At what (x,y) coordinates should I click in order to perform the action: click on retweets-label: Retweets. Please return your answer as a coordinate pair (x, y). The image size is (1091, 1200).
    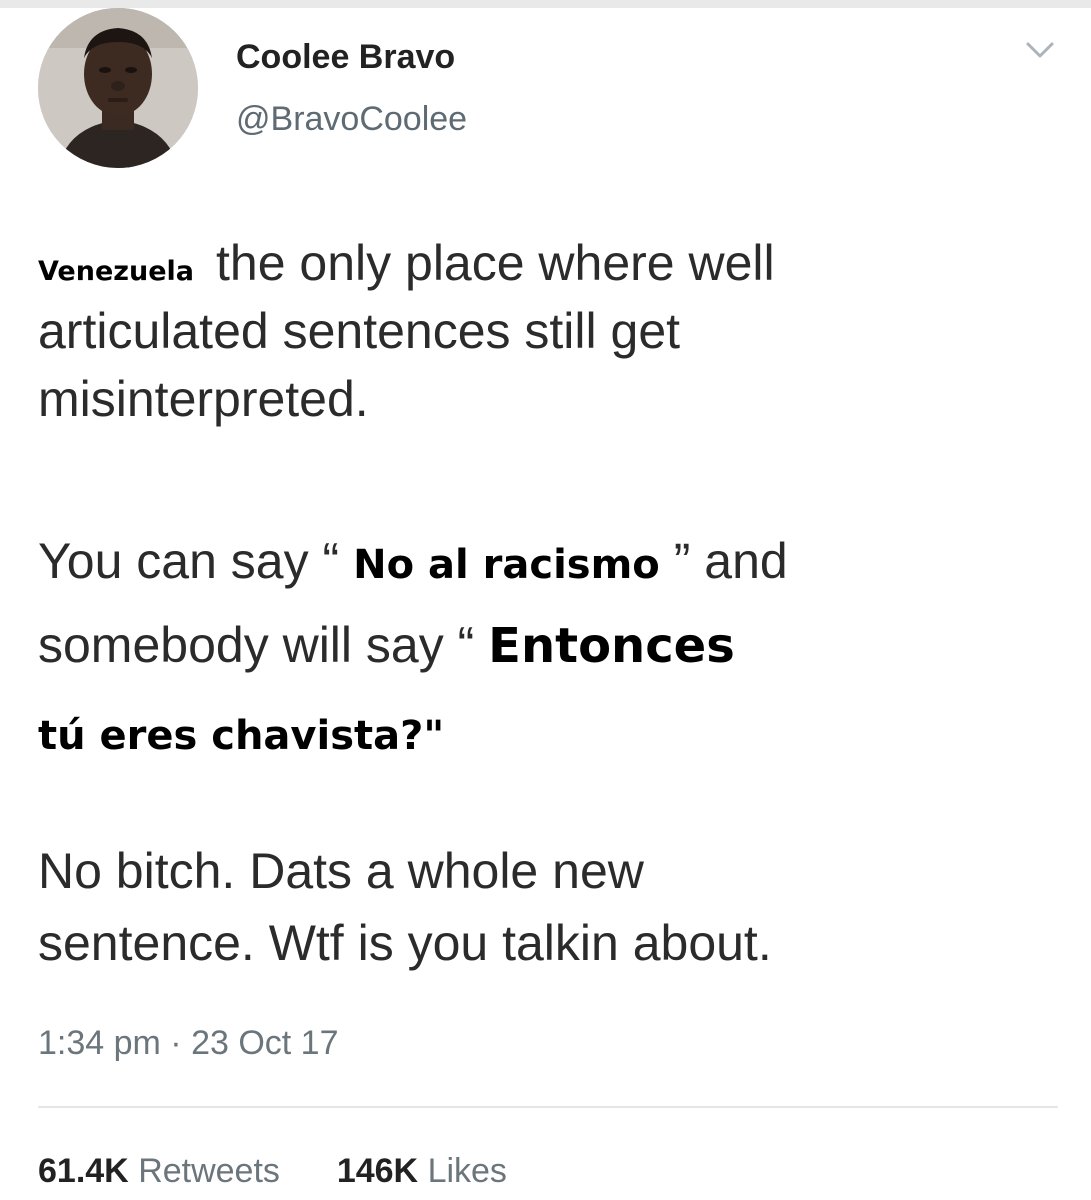
    Looking at the image, I should click on (209, 1171).